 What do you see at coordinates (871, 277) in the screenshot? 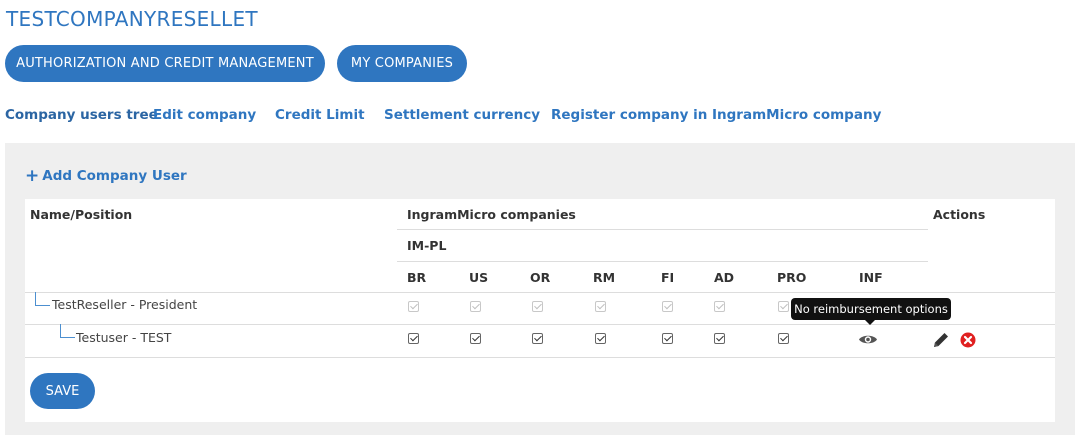
I see `col-header-inf: INF` at bounding box center [871, 277].